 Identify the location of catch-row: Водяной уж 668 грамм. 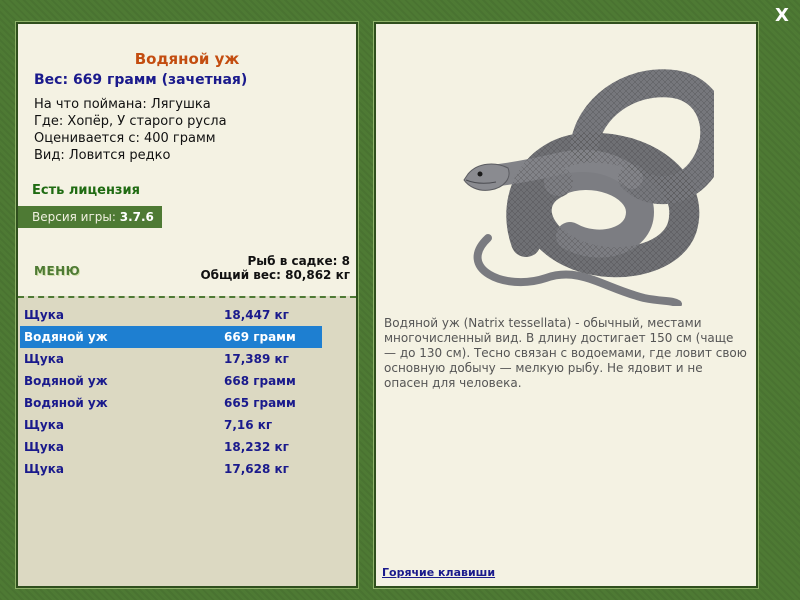
(171, 381).